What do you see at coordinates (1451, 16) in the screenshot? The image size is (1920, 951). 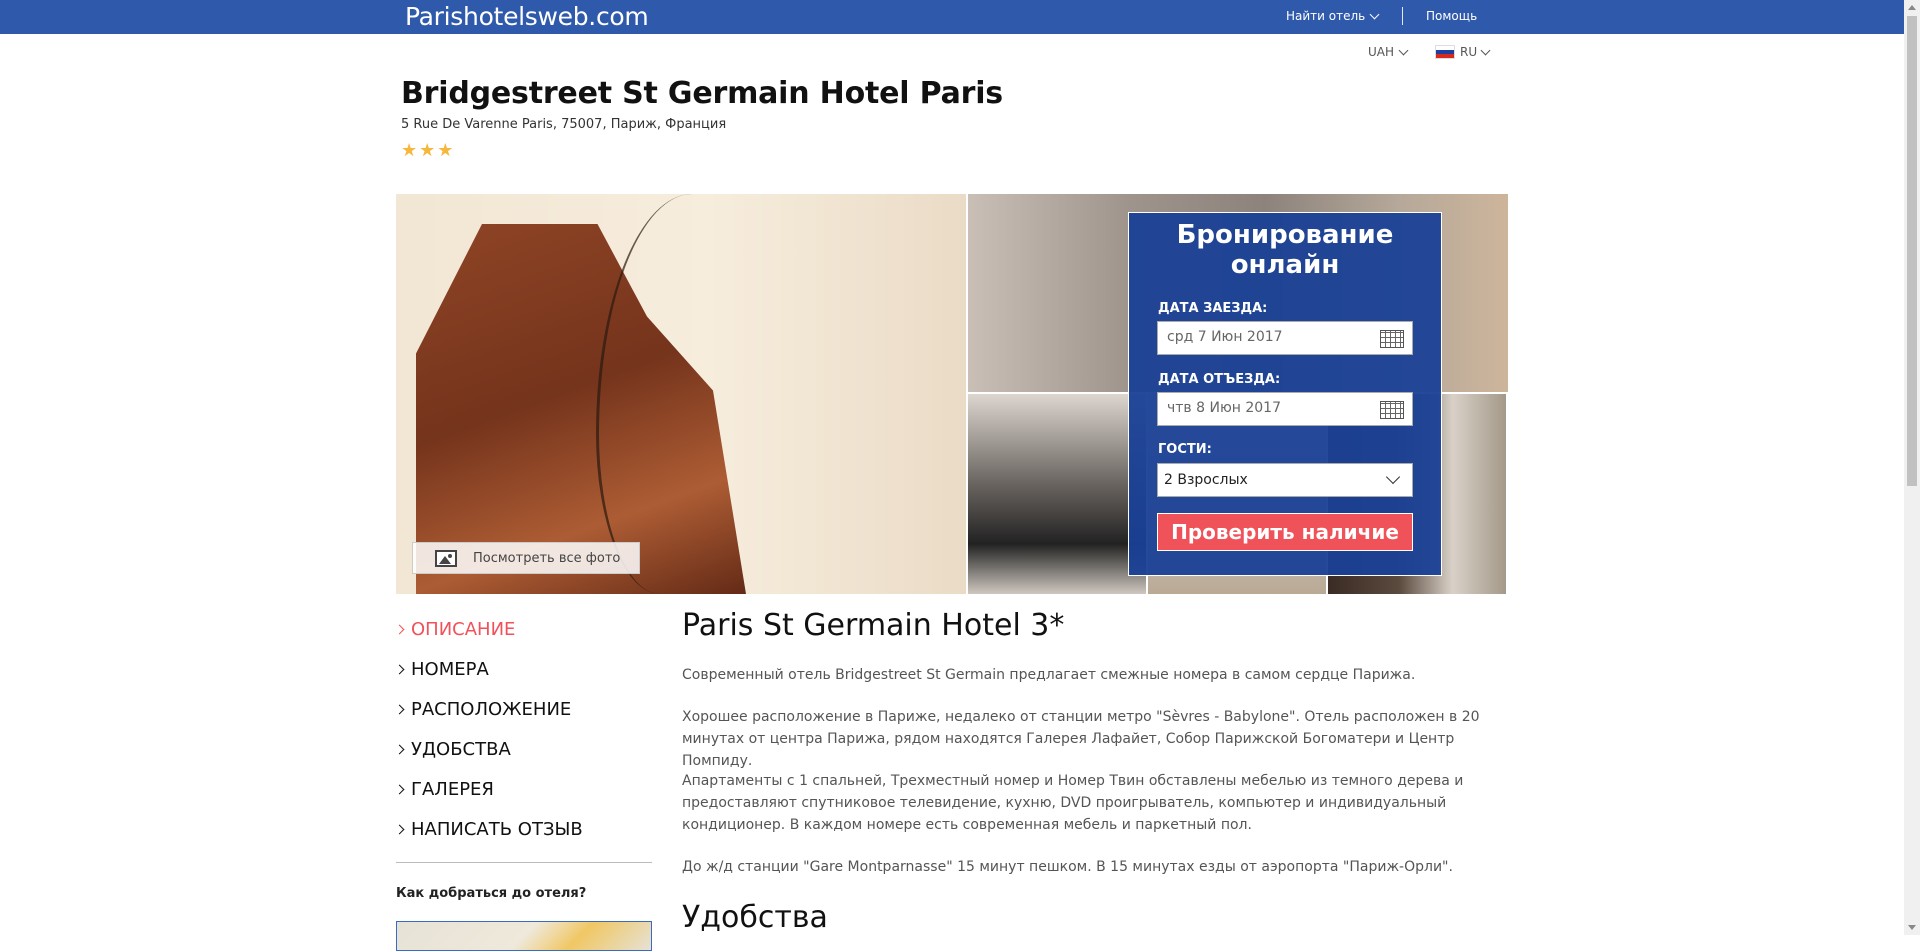 I see `help-link: Помощь` at bounding box center [1451, 16].